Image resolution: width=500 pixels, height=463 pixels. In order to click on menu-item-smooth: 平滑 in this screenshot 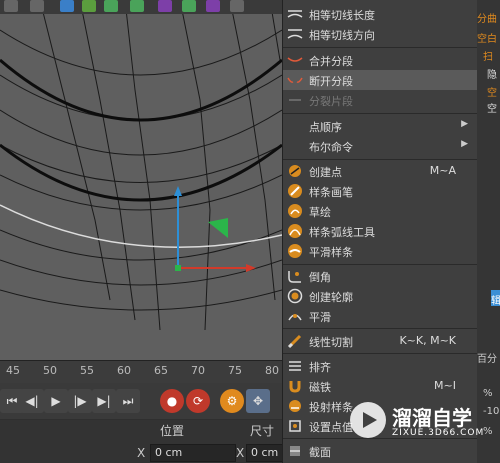, I will do `click(380, 316)`.